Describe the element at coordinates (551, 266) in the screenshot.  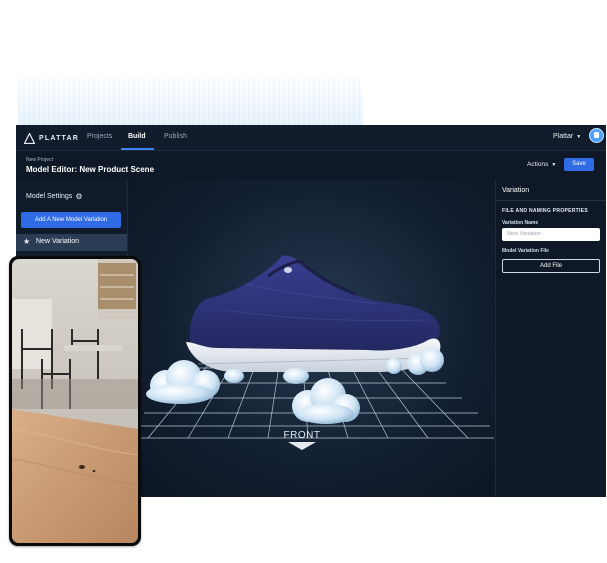
I see `add-file-button: Add File` at that location.